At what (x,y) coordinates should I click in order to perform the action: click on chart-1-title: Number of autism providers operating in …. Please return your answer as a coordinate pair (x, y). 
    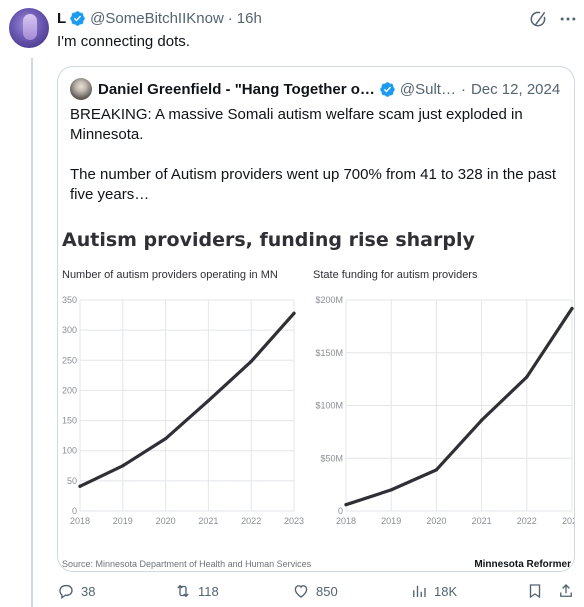
    Looking at the image, I should click on (170, 275).